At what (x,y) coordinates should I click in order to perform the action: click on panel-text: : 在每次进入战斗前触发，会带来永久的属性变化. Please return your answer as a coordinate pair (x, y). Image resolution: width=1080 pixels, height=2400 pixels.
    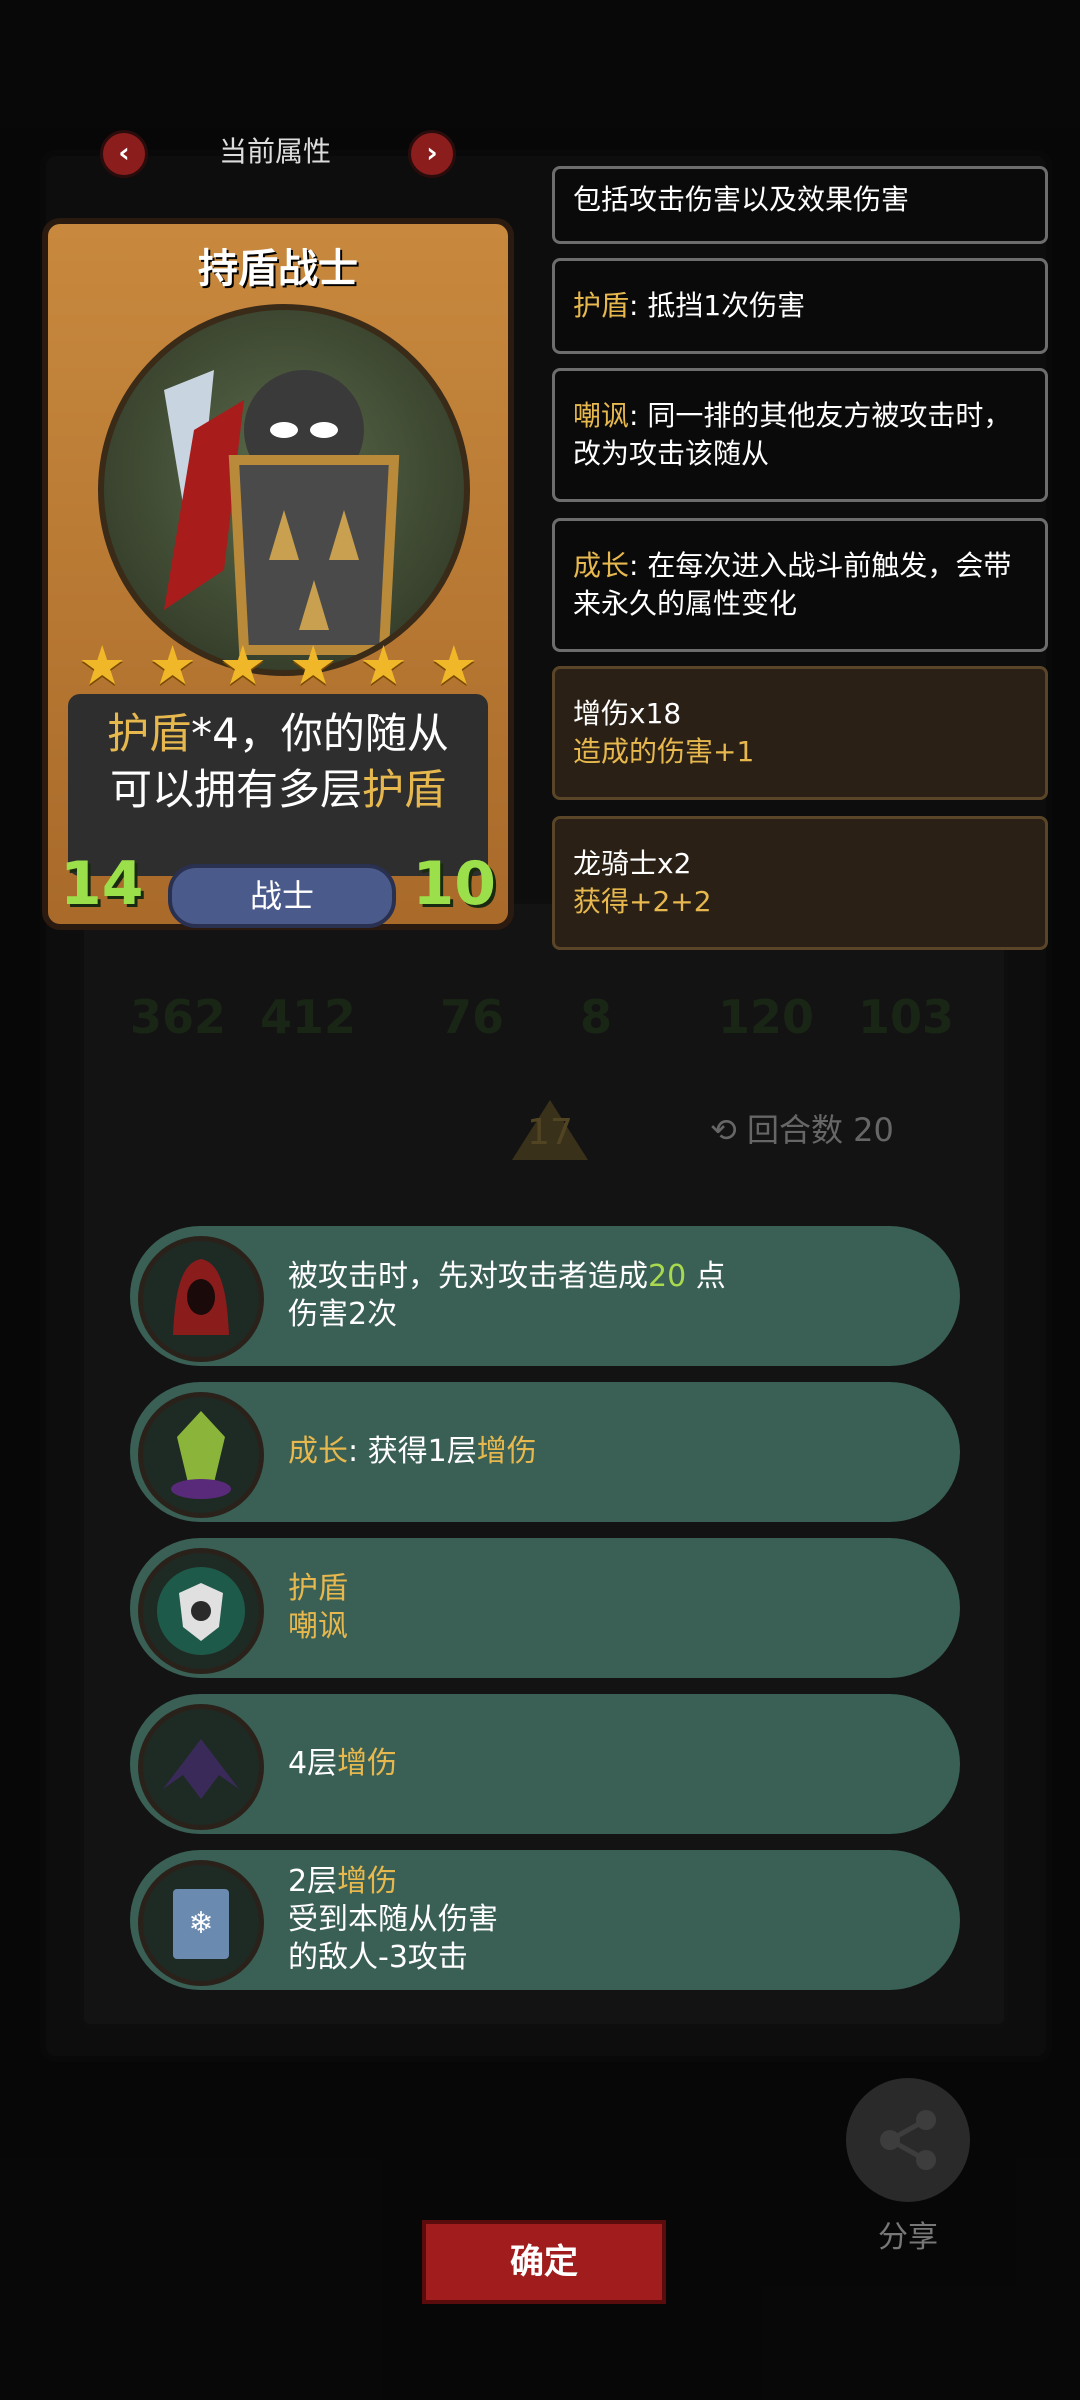
    Looking at the image, I should click on (792, 584).